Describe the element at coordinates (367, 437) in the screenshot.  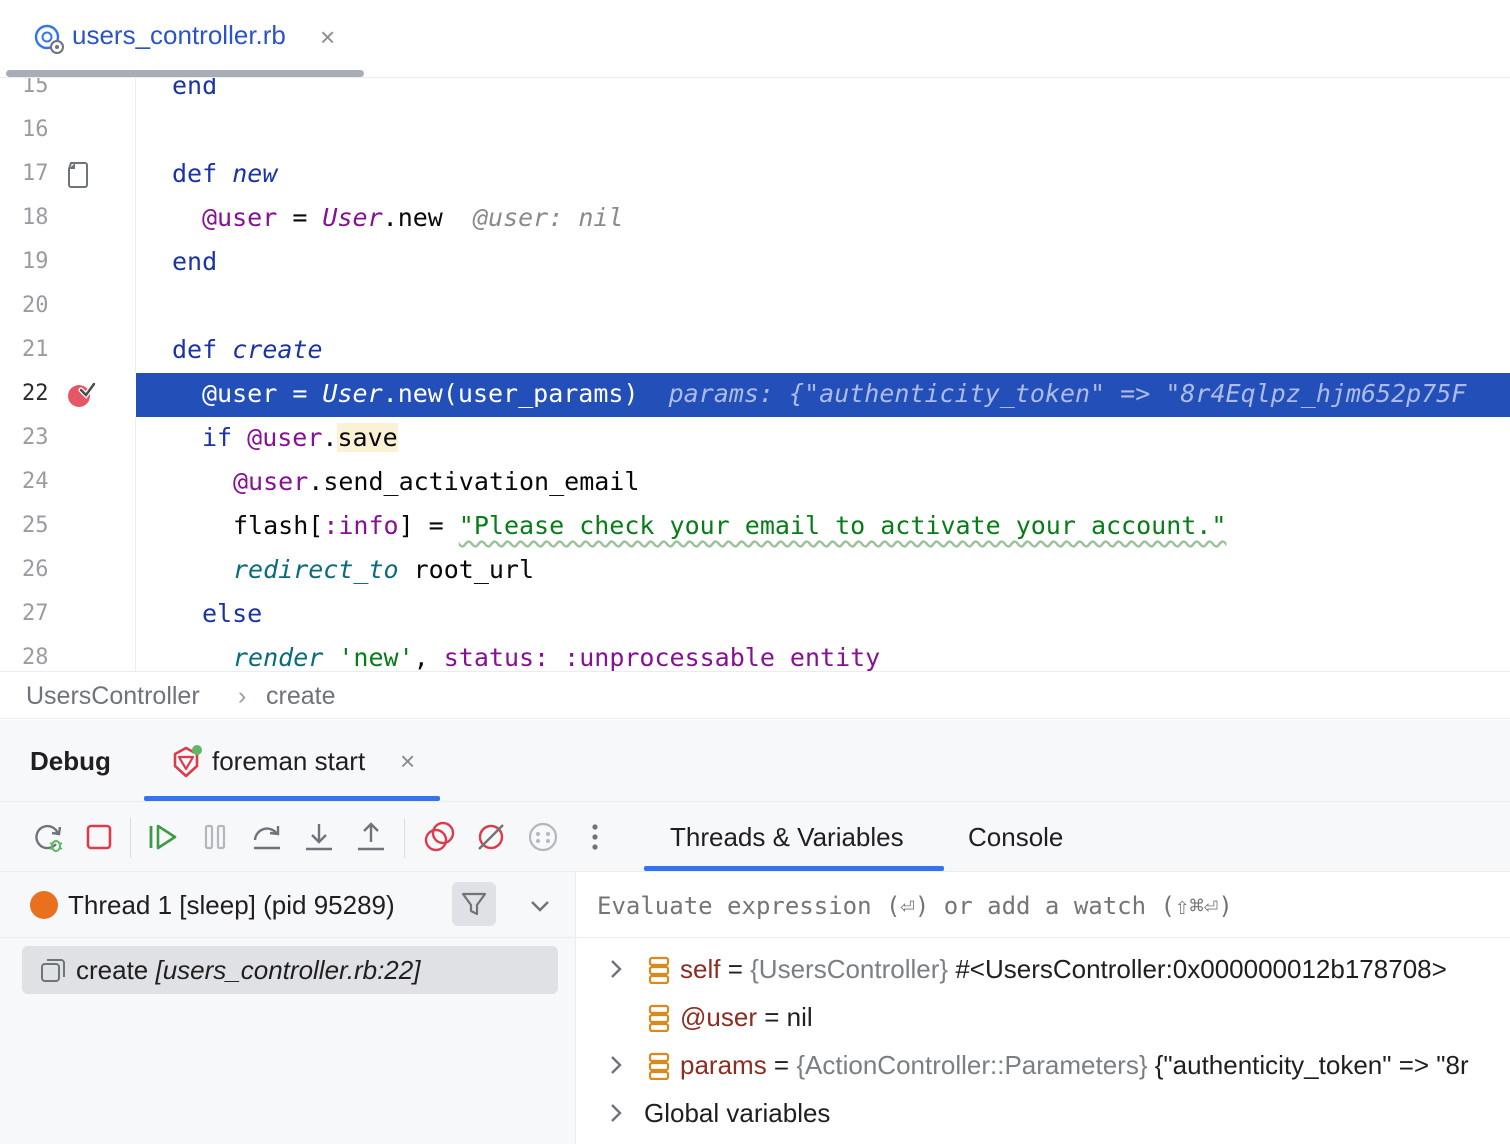
I see `identifier-highlight: save` at that location.